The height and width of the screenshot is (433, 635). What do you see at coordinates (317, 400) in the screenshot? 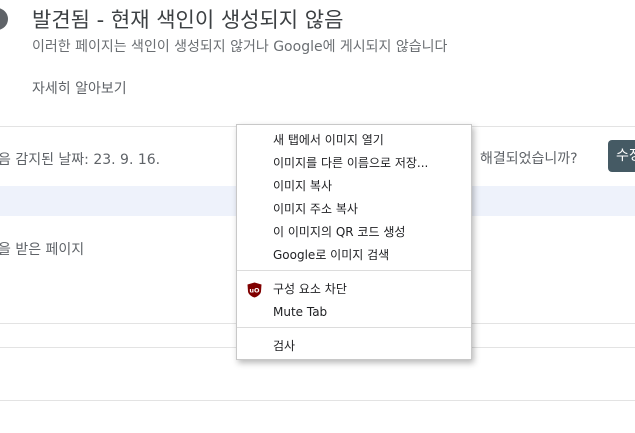
I see `table-row-divider` at bounding box center [317, 400].